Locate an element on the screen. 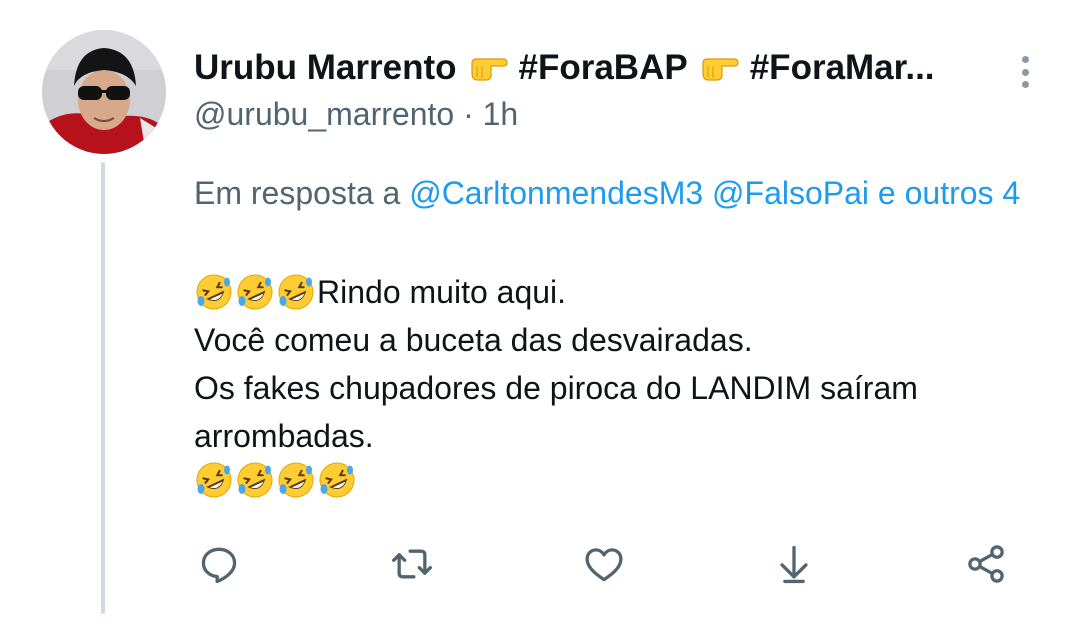 The height and width of the screenshot is (639, 1080). reply-icon is located at coordinates (219, 565).